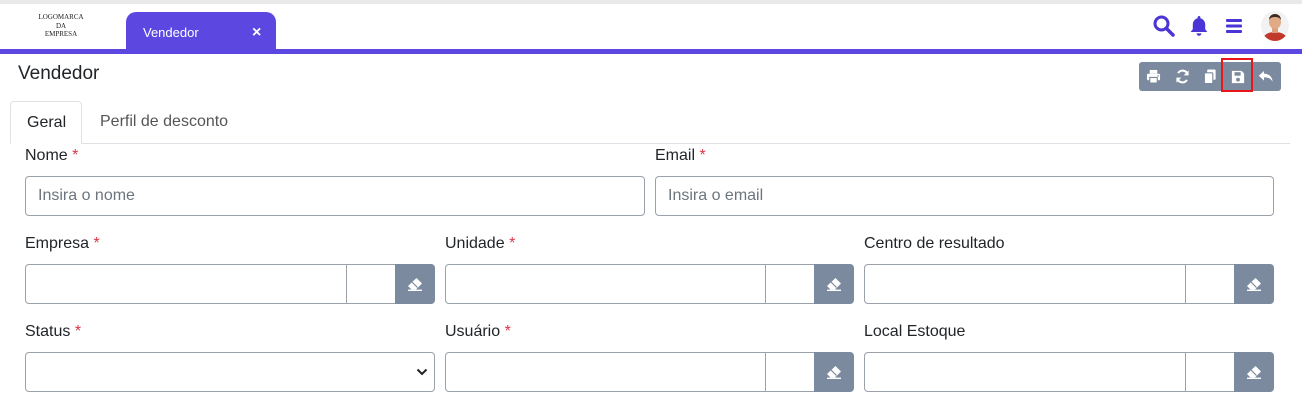  Describe the element at coordinates (211, 284) in the screenshot. I see `empresa-input` at that location.